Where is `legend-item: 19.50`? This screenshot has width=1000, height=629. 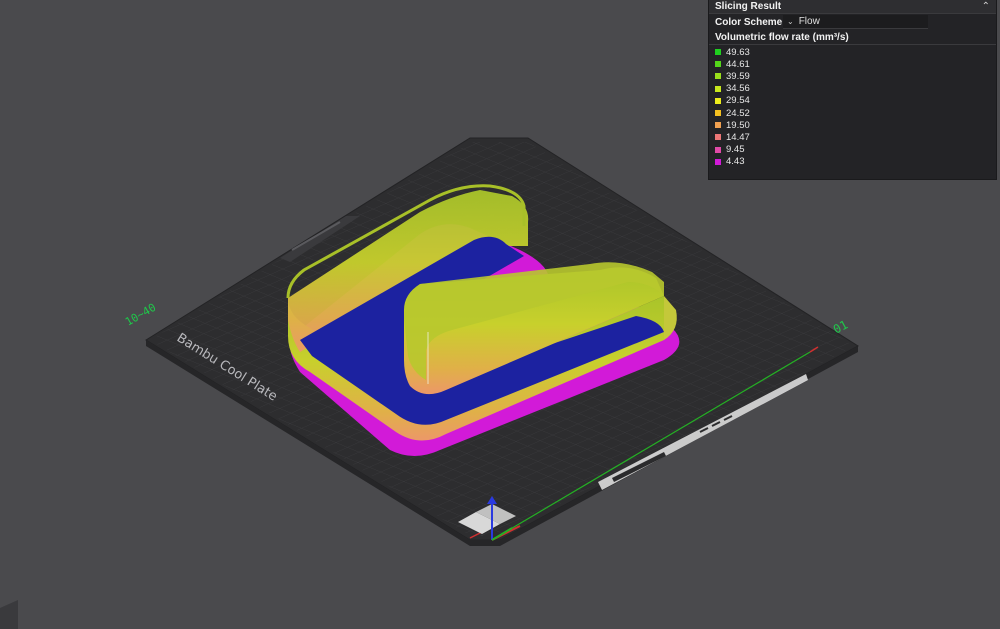
legend-item: 19.50 is located at coordinates (852, 125).